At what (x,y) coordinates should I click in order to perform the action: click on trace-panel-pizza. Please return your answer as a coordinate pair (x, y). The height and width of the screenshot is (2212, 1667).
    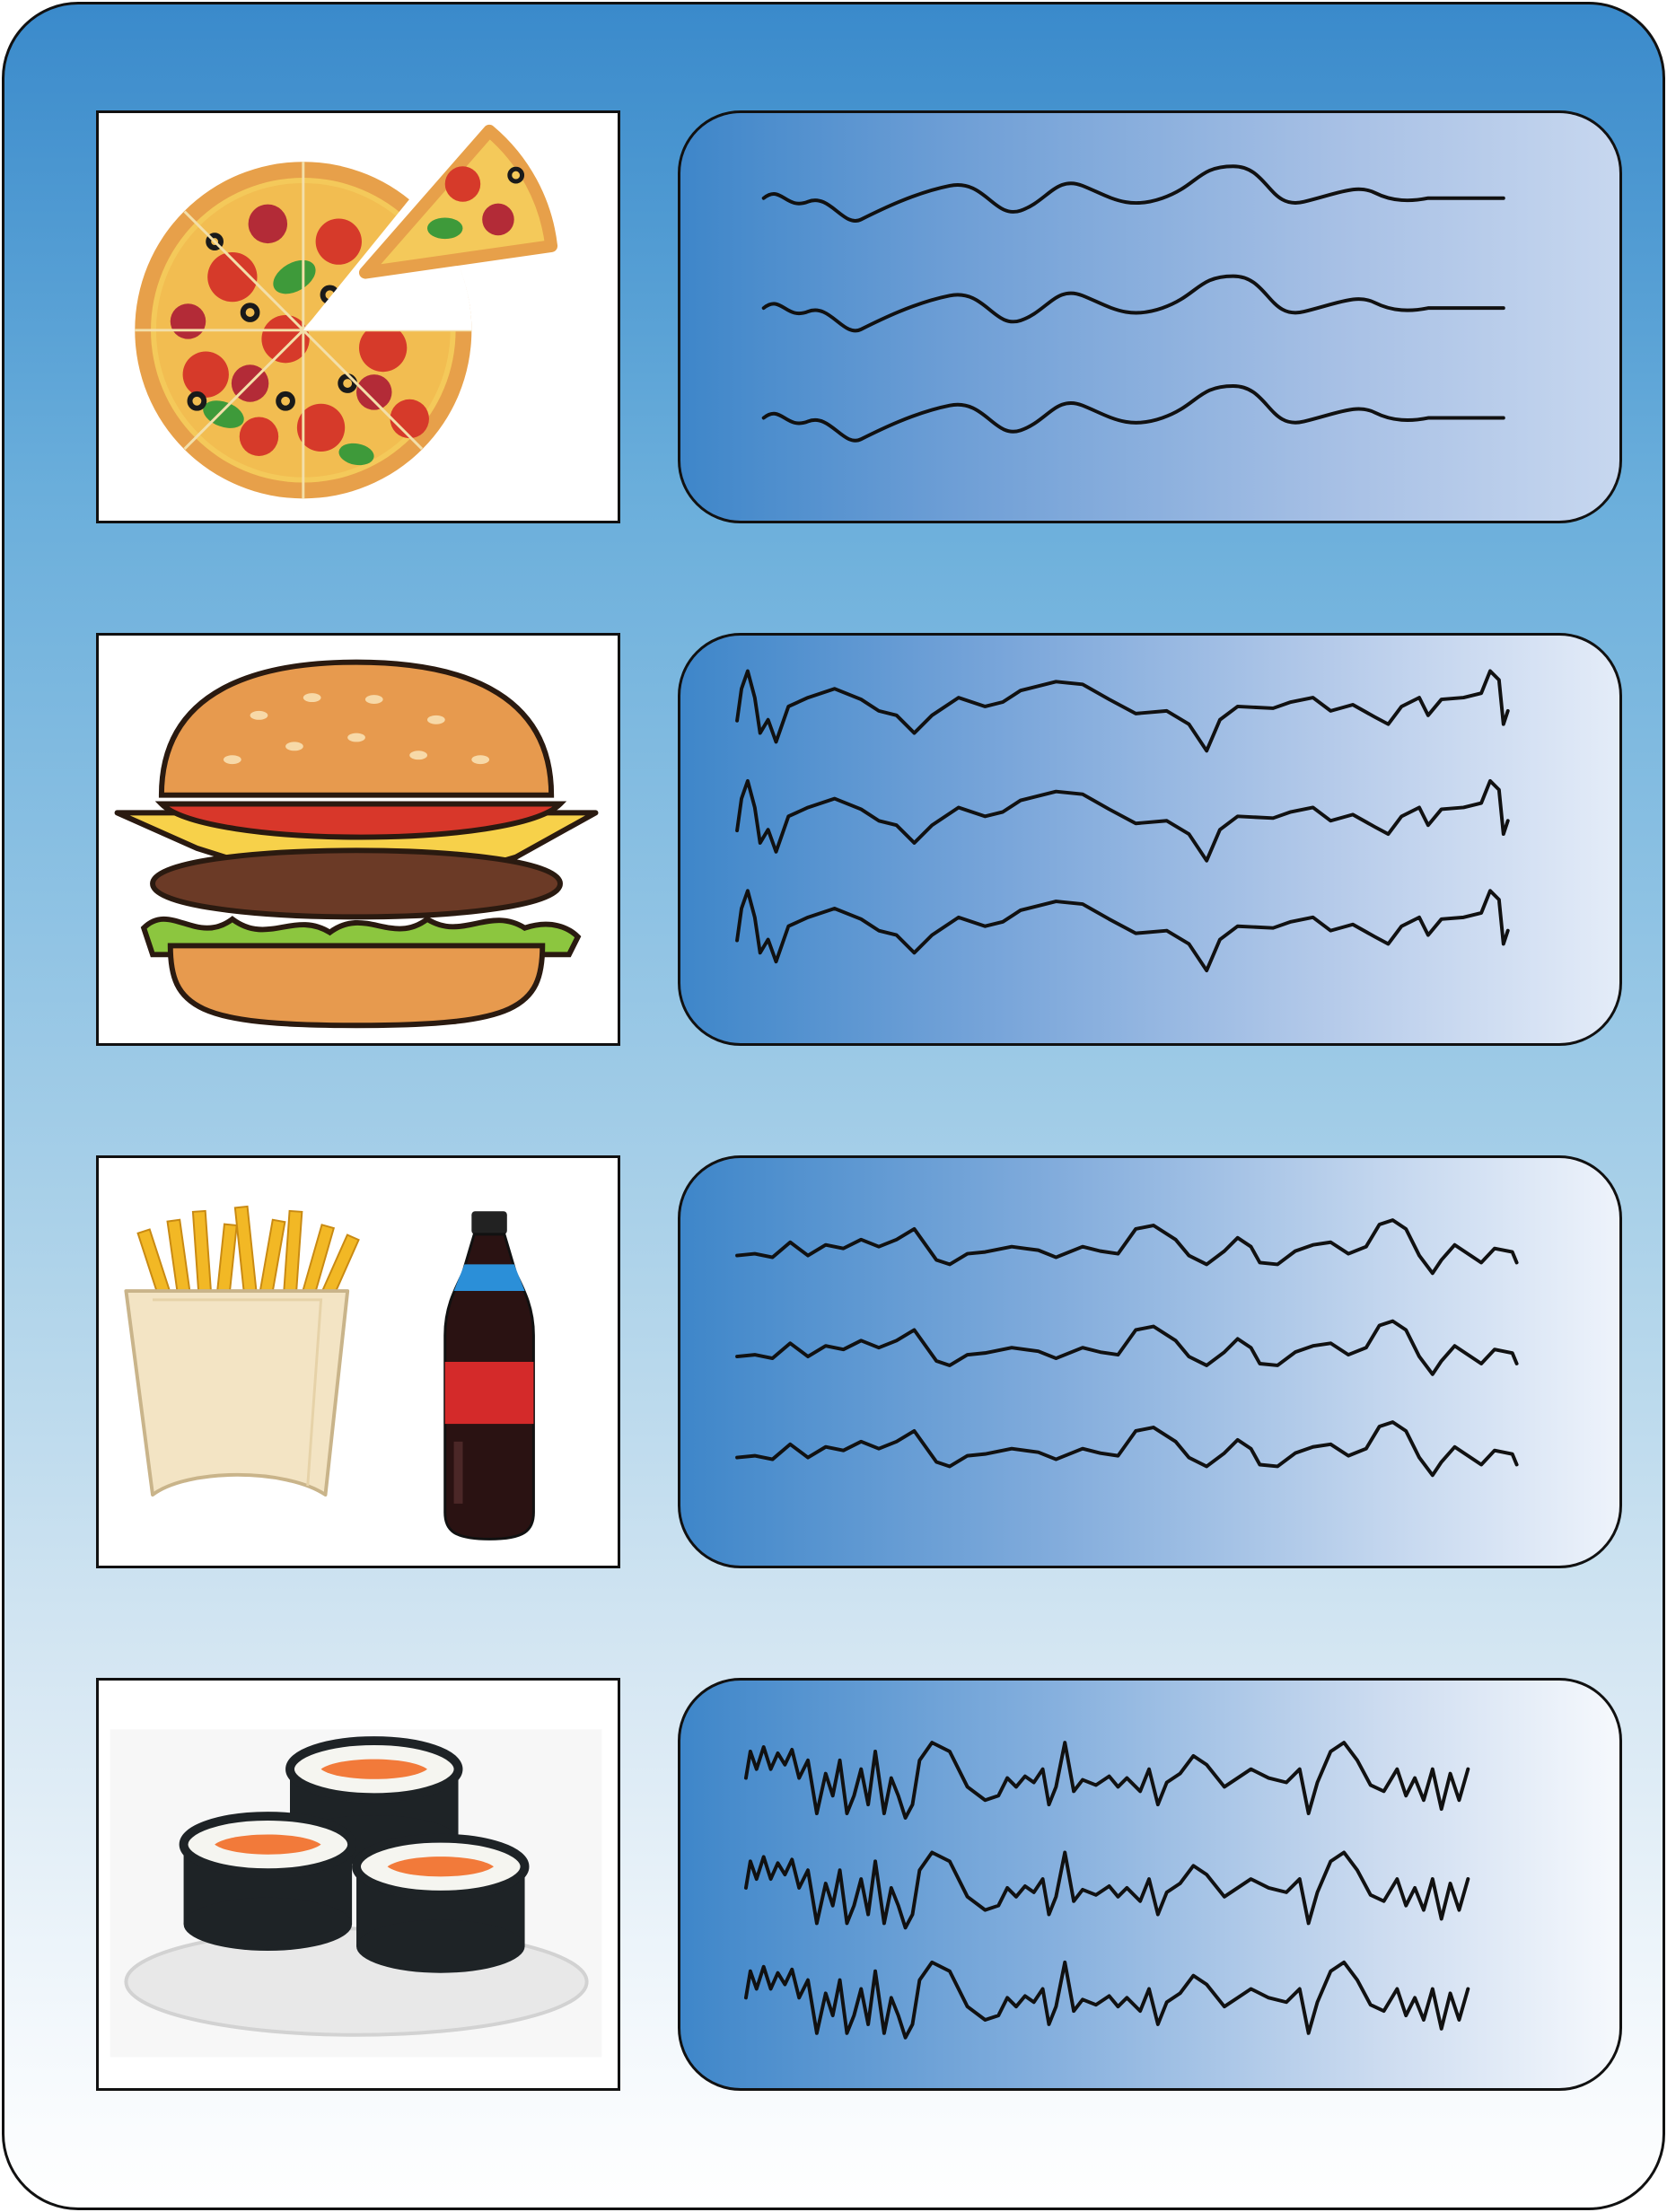
    Looking at the image, I should click on (1150, 316).